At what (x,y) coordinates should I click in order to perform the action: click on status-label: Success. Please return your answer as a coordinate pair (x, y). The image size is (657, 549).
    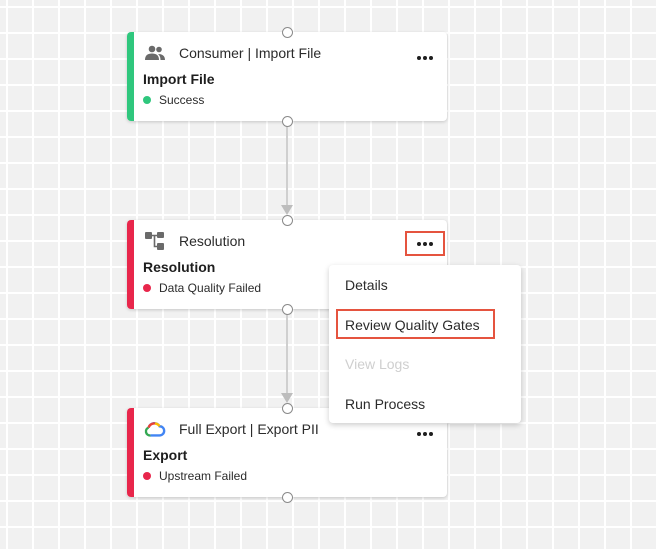
    Looking at the image, I should click on (182, 100).